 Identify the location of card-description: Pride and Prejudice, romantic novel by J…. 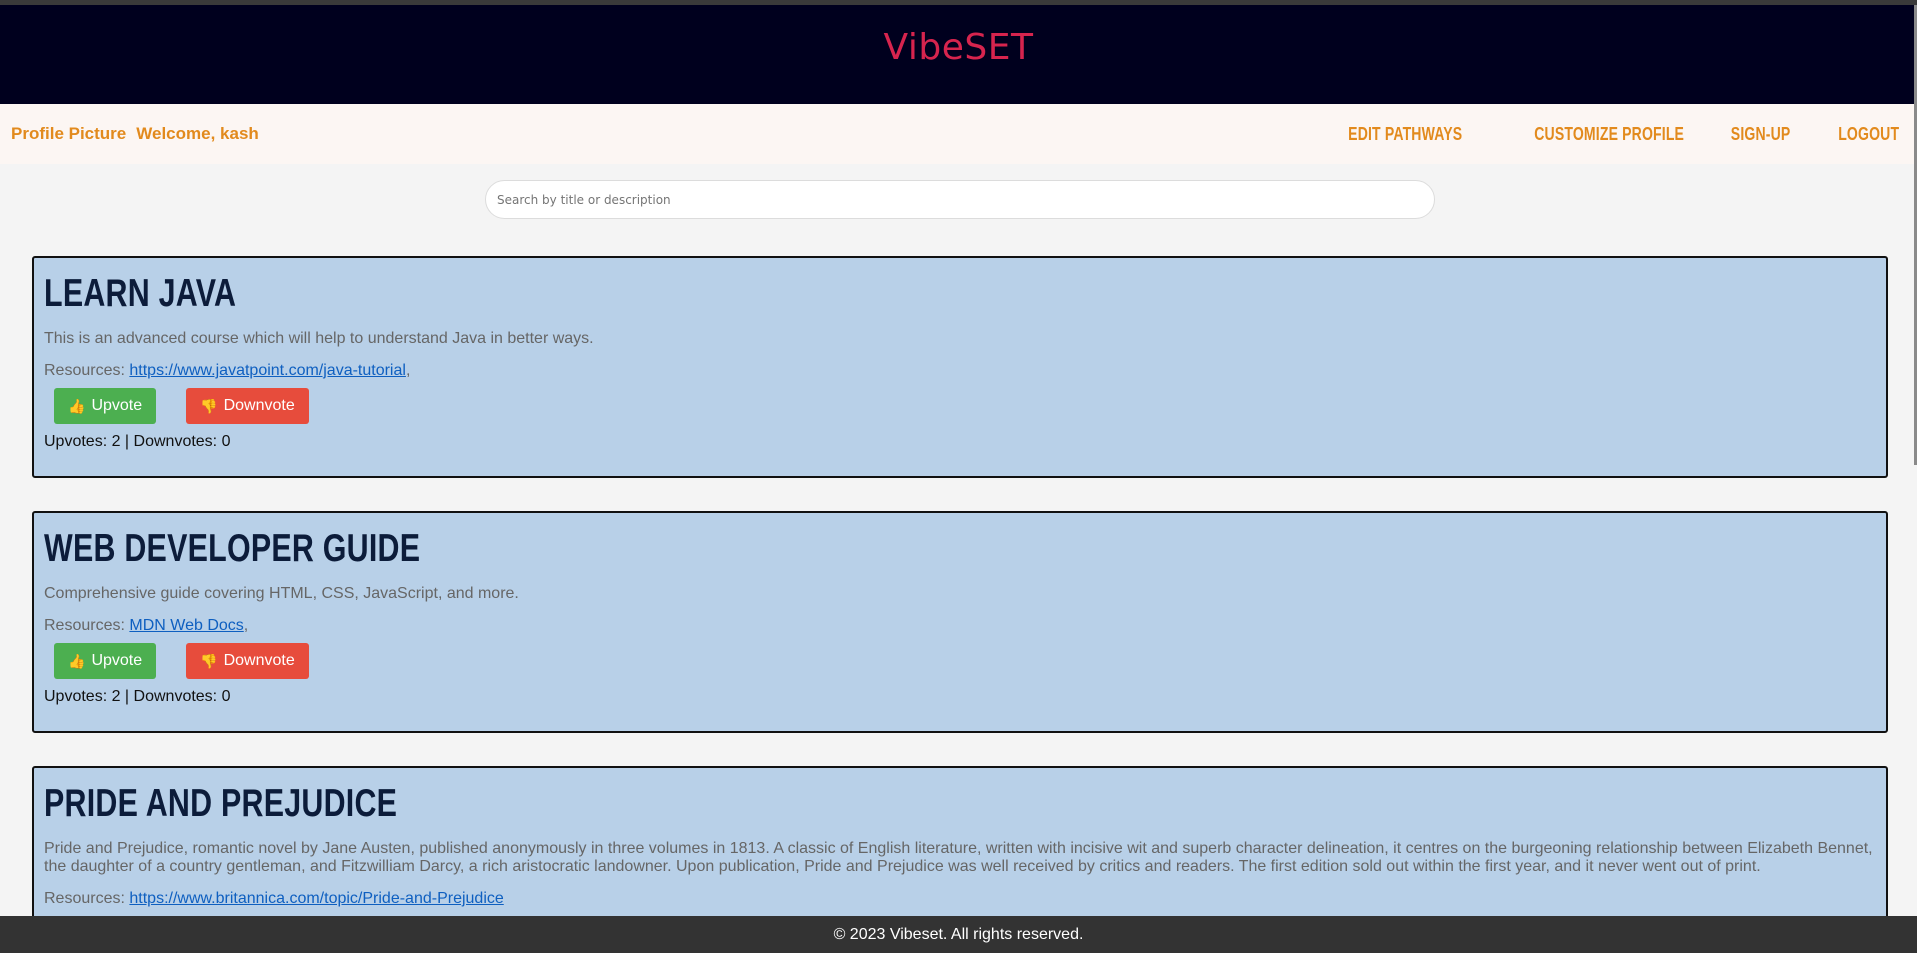
(958, 857).